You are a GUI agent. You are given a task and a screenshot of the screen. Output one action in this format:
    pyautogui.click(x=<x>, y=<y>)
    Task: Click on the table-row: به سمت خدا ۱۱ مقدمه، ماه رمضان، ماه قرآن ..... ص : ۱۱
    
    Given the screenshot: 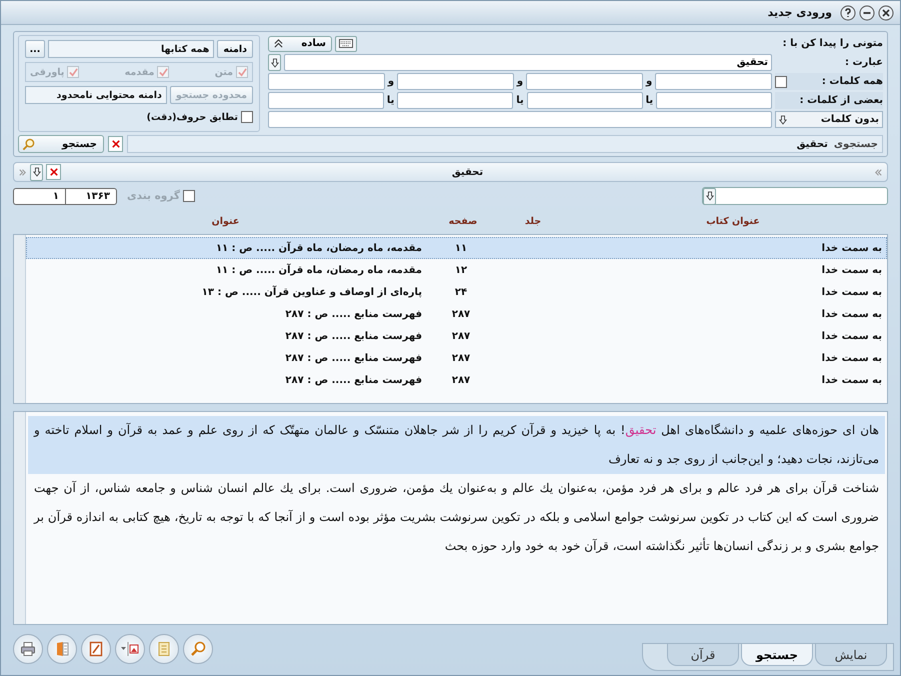 What is the action you would take?
    pyautogui.click(x=456, y=248)
    